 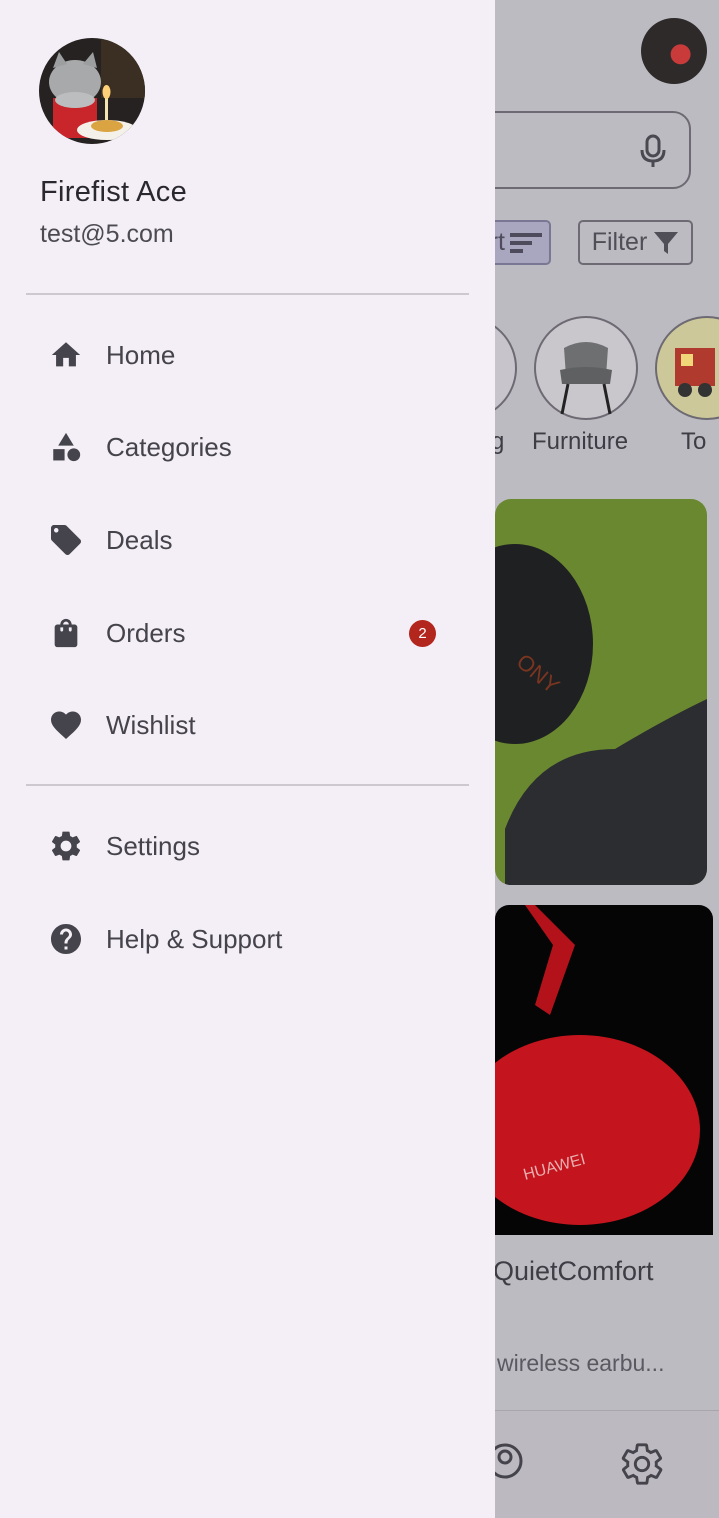 I want to click on product-image-huawei-earbuds: HUAWEI, so click(x=604, y=1070).